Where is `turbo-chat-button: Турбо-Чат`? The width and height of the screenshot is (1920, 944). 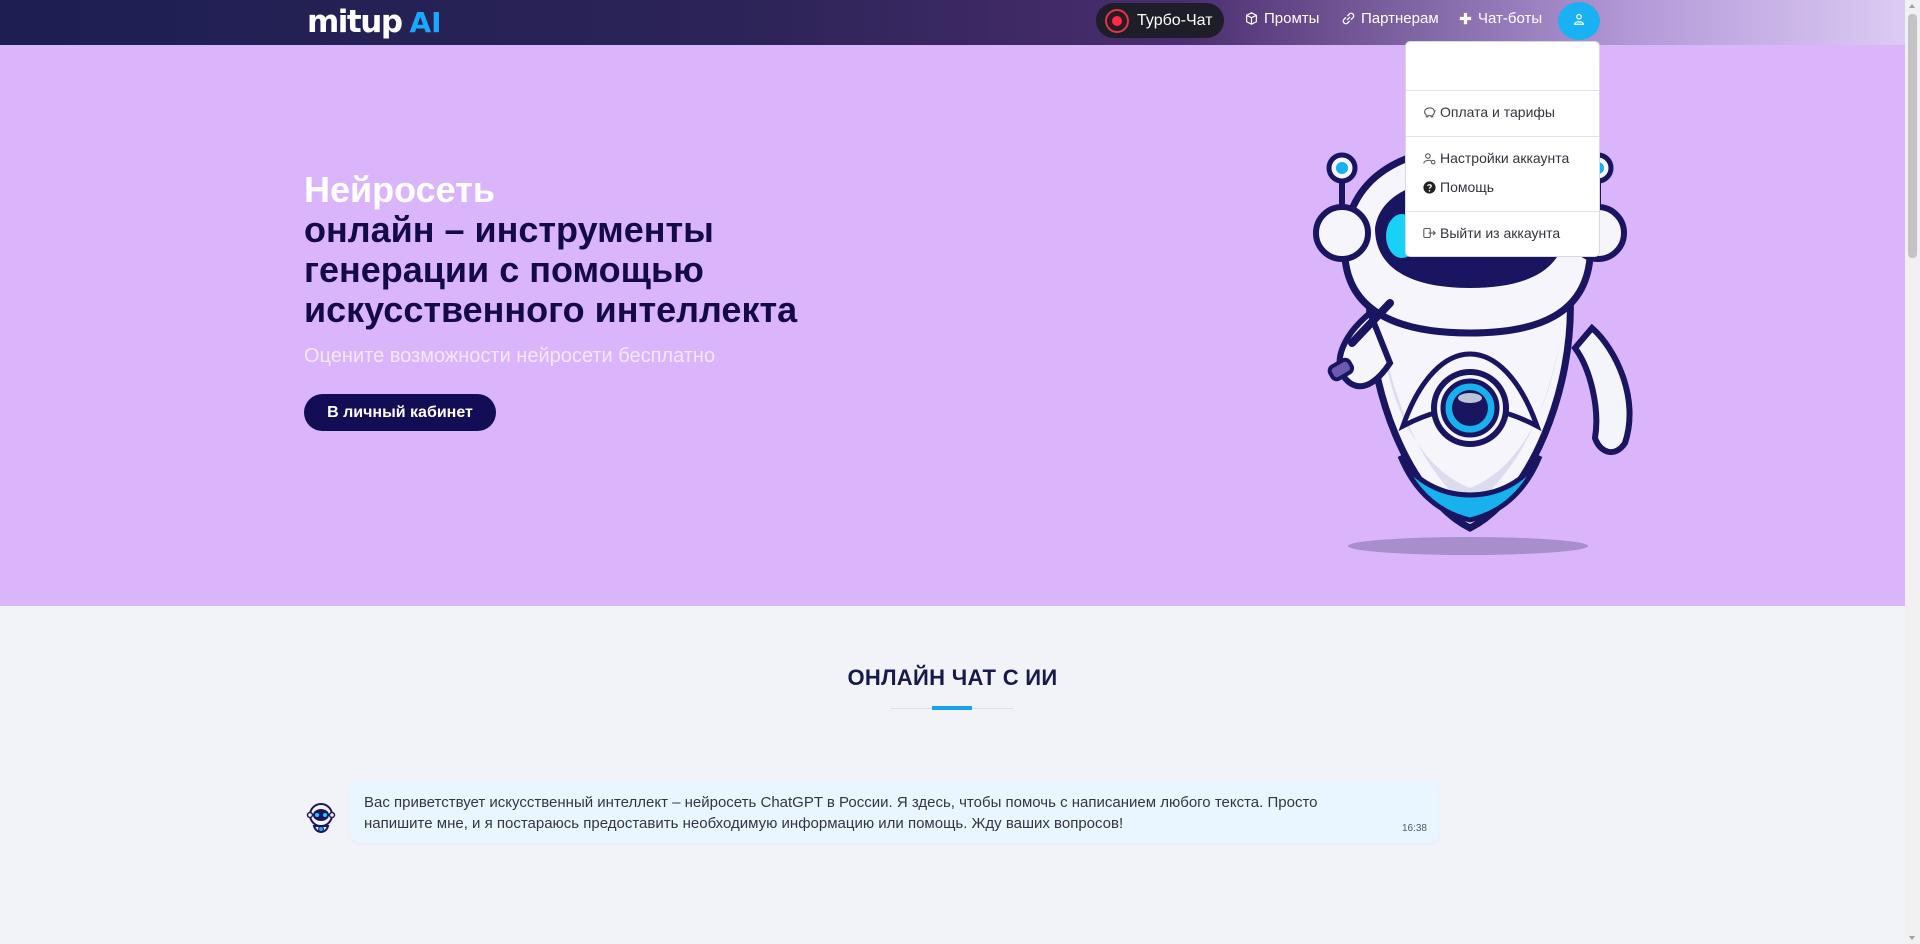
turbo-chat-button: Турбо-Чат is located at coordinates (1160, 20).